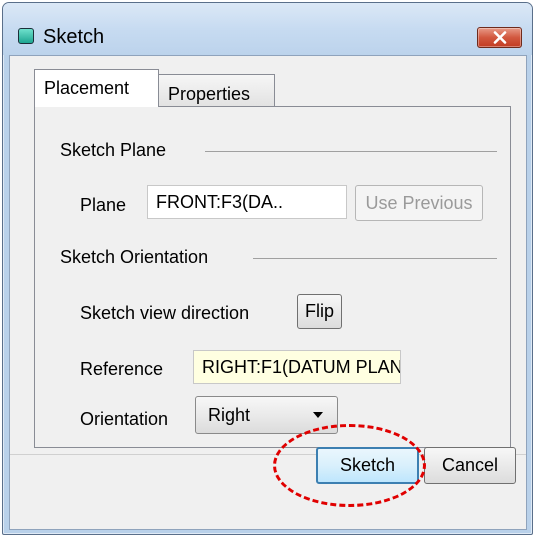 The width and height of the screenshot is (539, 539). I want to click on cancel-button: Cancel, so click(470, 465).